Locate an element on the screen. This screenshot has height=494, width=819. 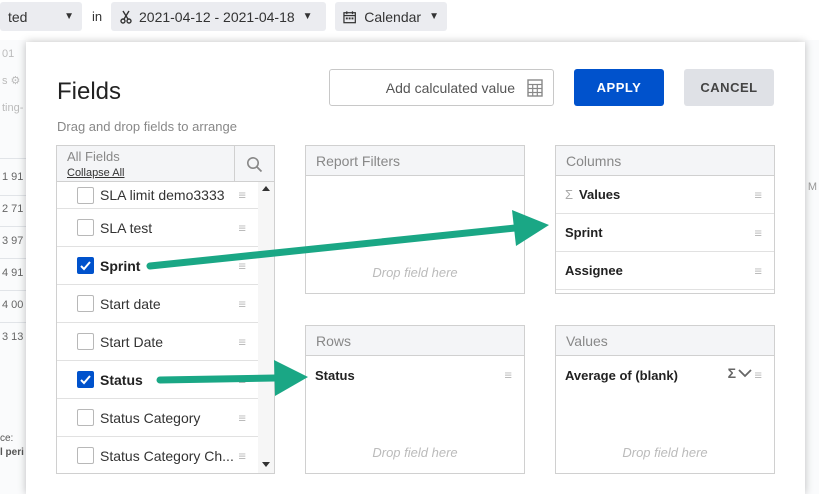
field-label: Status Category is located at coordinates (150, 417).